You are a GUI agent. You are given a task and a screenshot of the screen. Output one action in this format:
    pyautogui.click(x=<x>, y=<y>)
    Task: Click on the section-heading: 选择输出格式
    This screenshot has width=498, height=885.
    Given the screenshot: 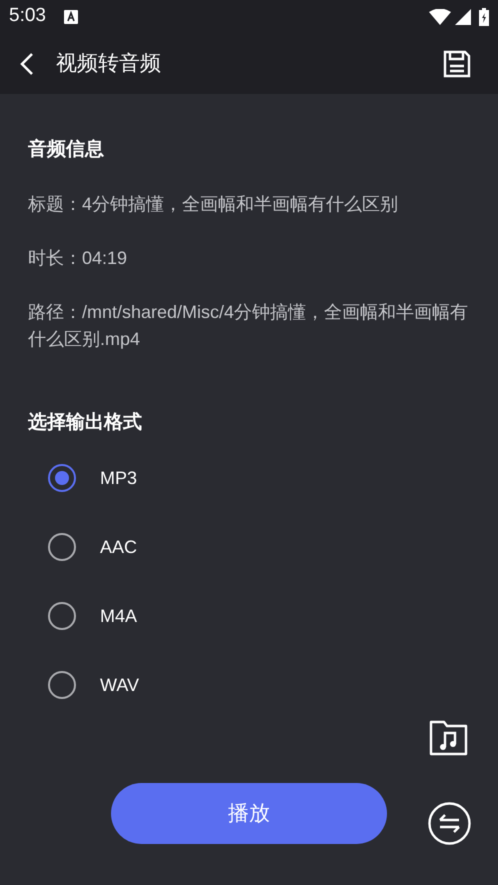 What is the action you would take?
    pyautogui.click(x=85, y=423)
    